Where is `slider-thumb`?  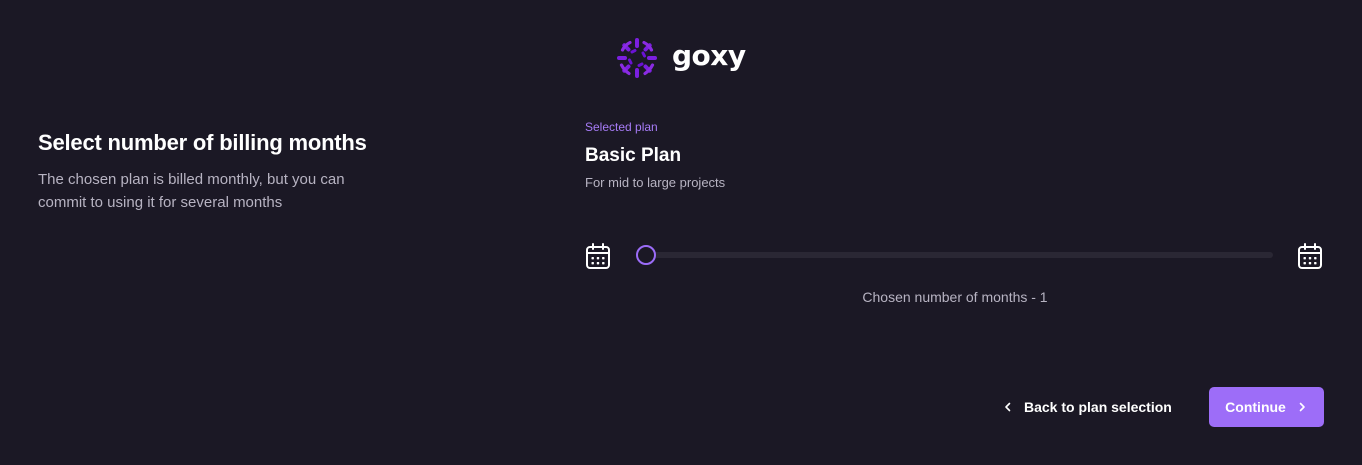
slider-thumb is located at coordinates (646, 255).